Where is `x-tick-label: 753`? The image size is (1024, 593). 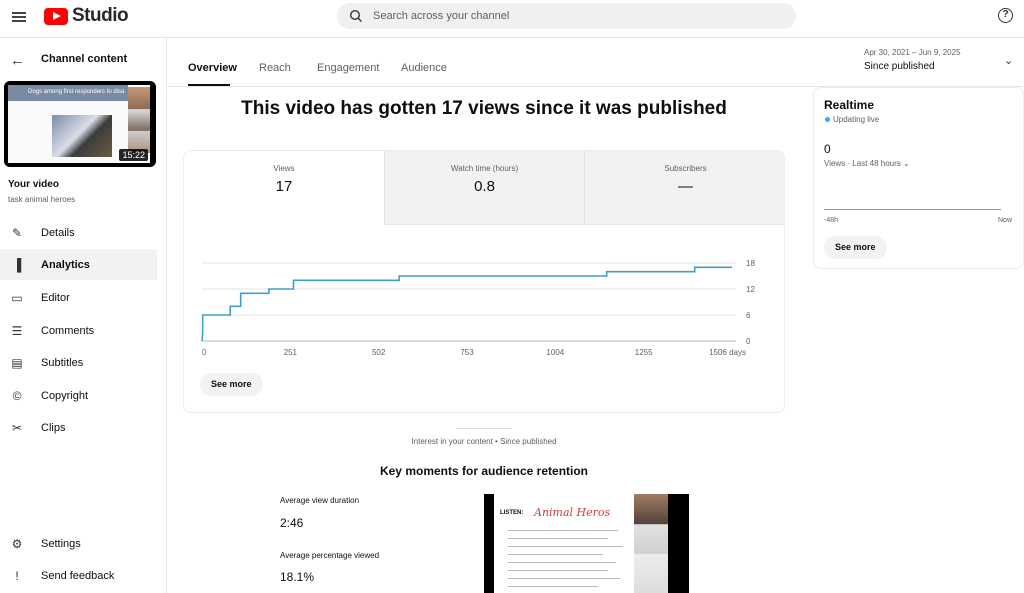 x-tick-label: 753 is located at coordinates (467, 352).